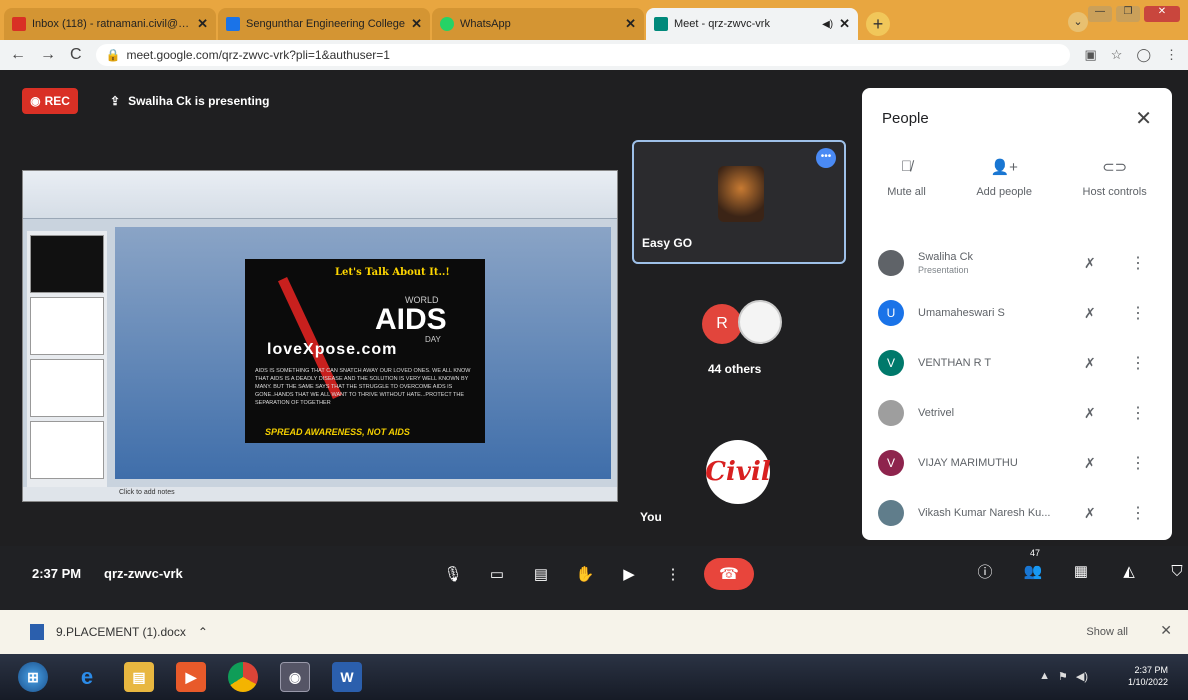 The height and width of the screenshot is (700, 1188). What do you see at coordinates (985, 571) in the screenshot?
I see `info-button: ⓘ` at bounding box center [985, 571].